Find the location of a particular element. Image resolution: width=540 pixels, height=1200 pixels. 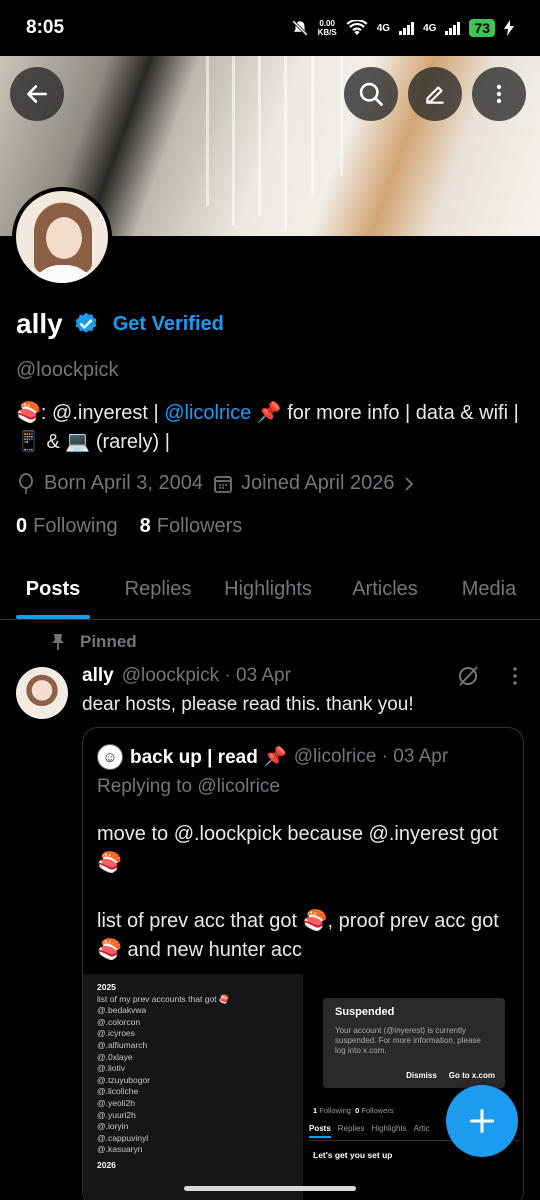

followers-link: 8 Followers is located at coordinates (191, 526).